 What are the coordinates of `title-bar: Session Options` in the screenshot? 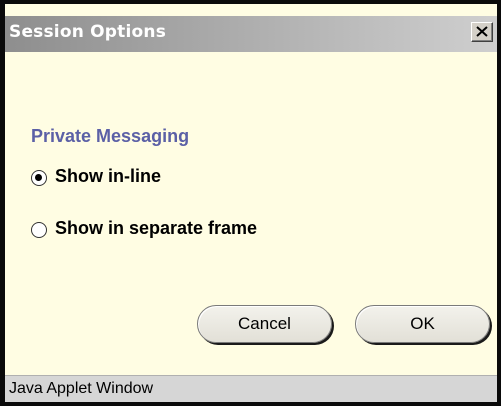 It's located at (251, 34).